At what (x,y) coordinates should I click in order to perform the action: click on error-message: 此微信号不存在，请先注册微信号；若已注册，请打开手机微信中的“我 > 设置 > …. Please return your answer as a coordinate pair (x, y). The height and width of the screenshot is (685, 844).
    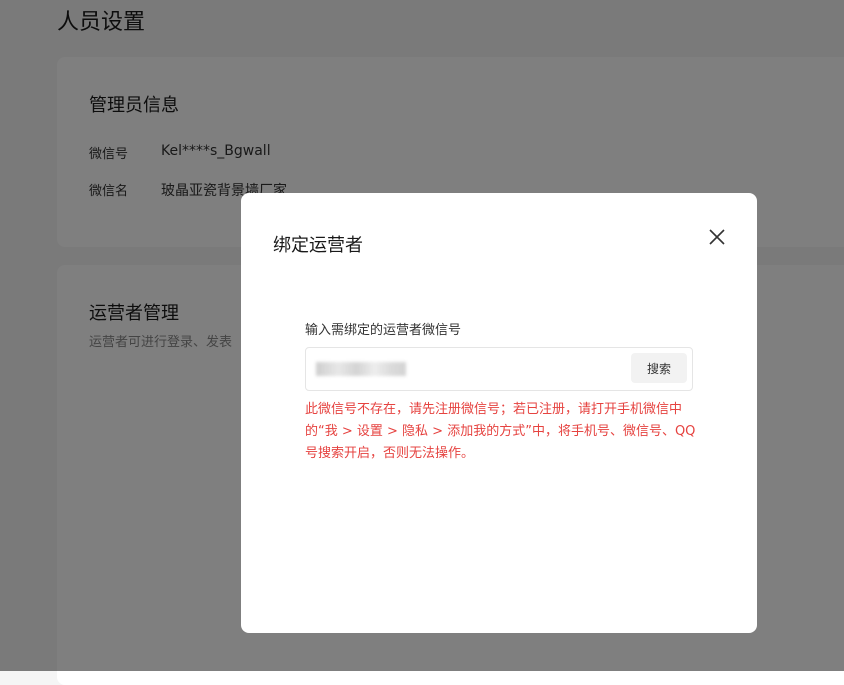
    Looking at the image, I should click on (500, 431).